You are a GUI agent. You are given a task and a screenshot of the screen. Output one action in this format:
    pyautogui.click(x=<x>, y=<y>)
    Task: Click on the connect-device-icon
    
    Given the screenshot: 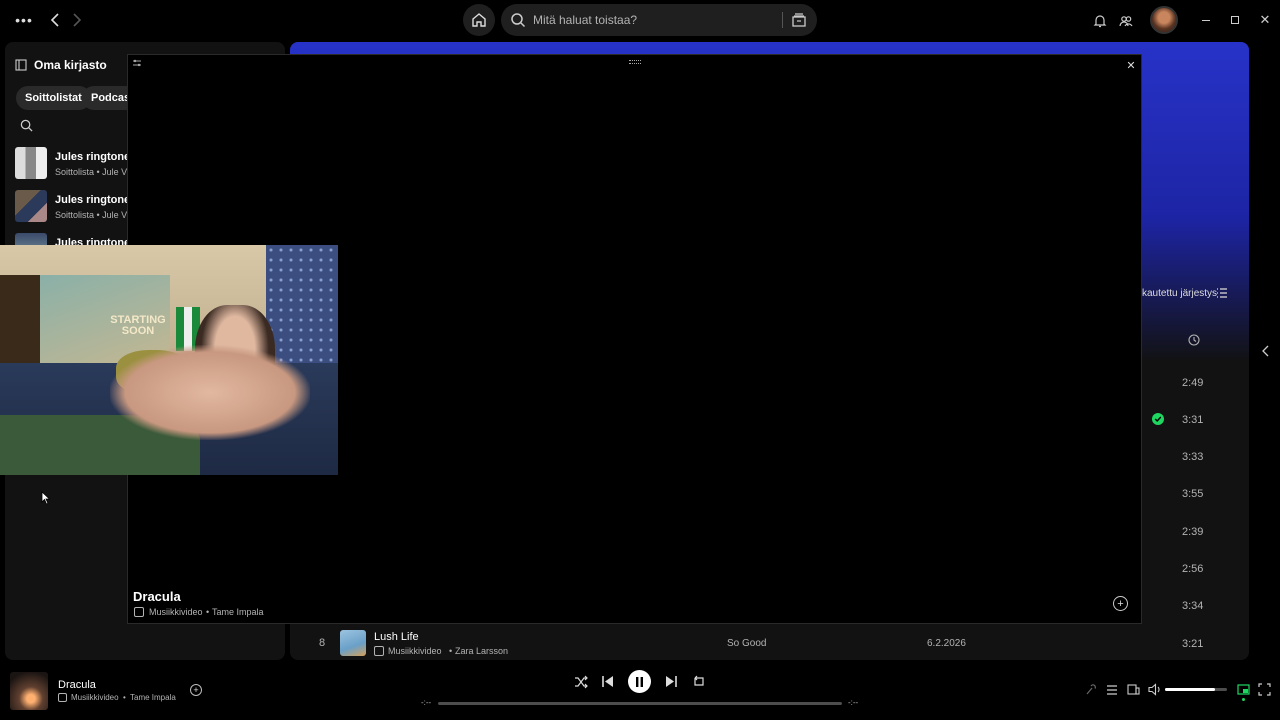 What is the action you would take?
    pyautogui.click(x=1133, y=689)
    